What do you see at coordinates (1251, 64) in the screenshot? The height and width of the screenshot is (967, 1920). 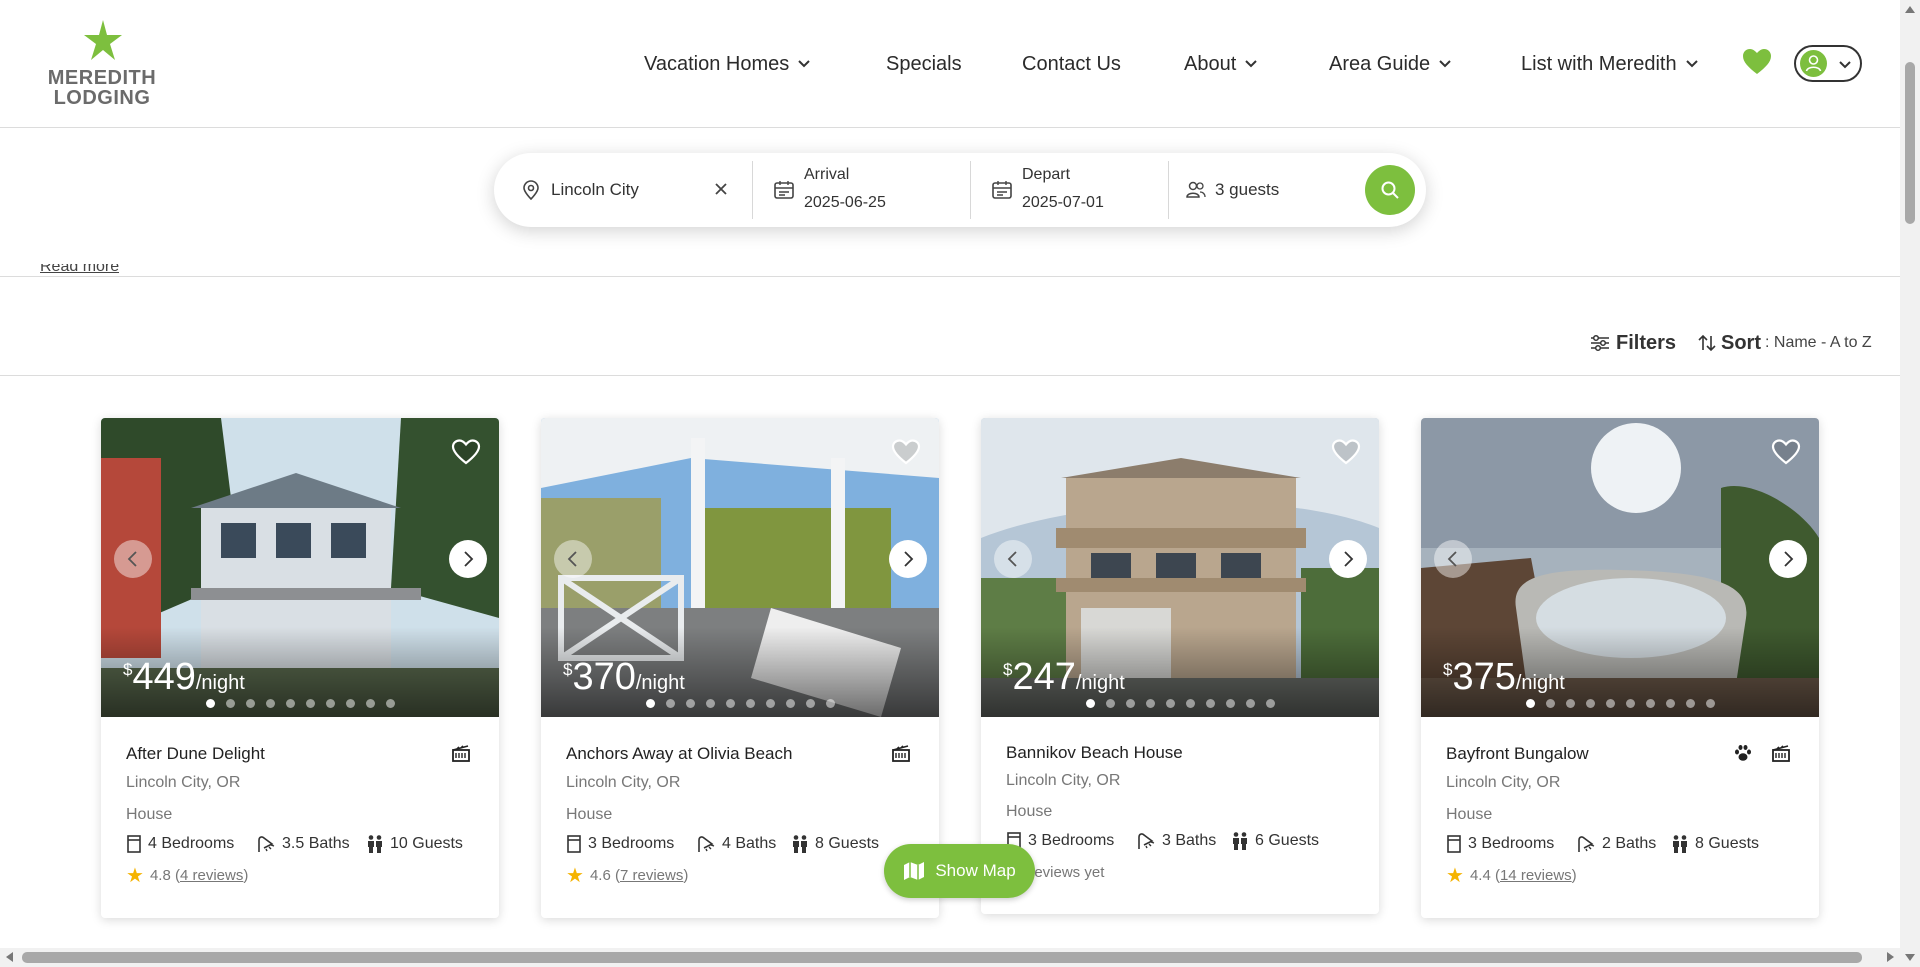 I see `chevron-down-icon` at bounding box center [1251, 64].